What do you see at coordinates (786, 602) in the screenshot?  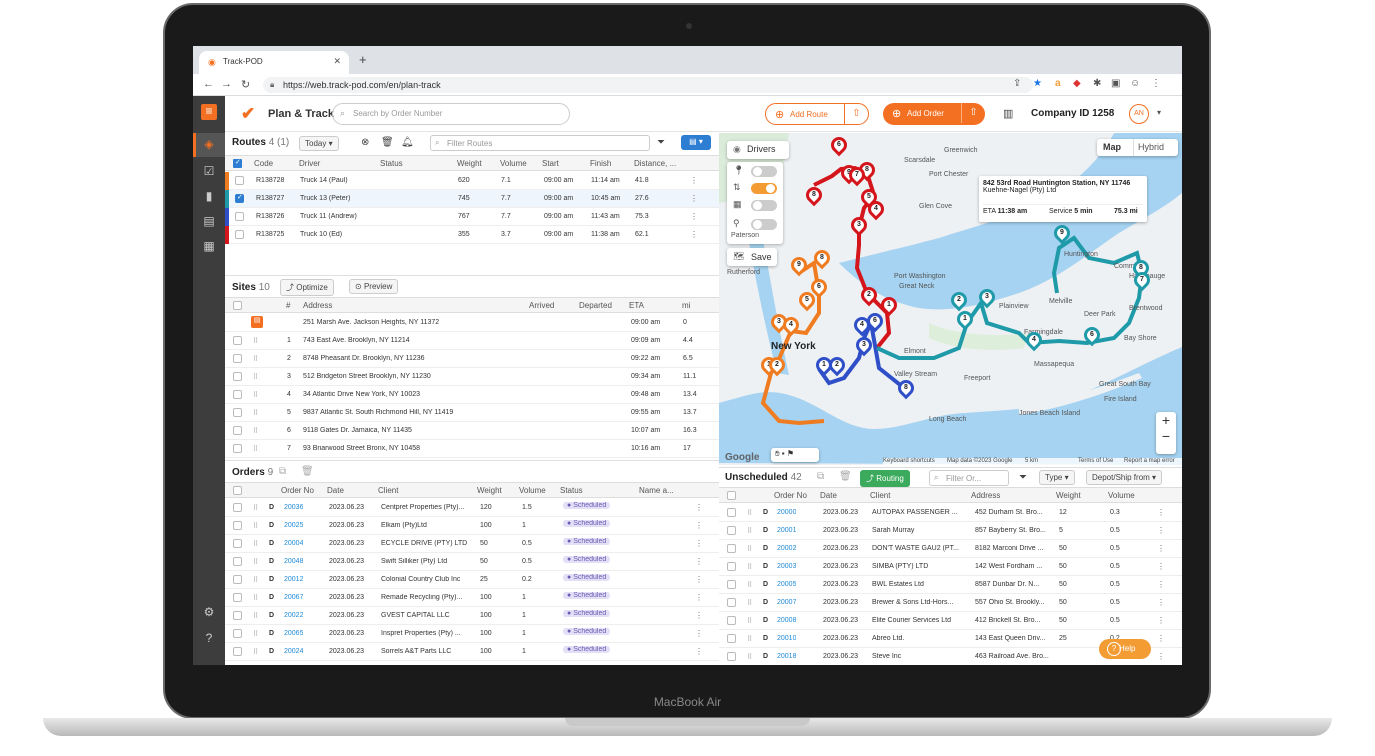 I see `order-number-link: 20007` at bounding box center [786, 602].